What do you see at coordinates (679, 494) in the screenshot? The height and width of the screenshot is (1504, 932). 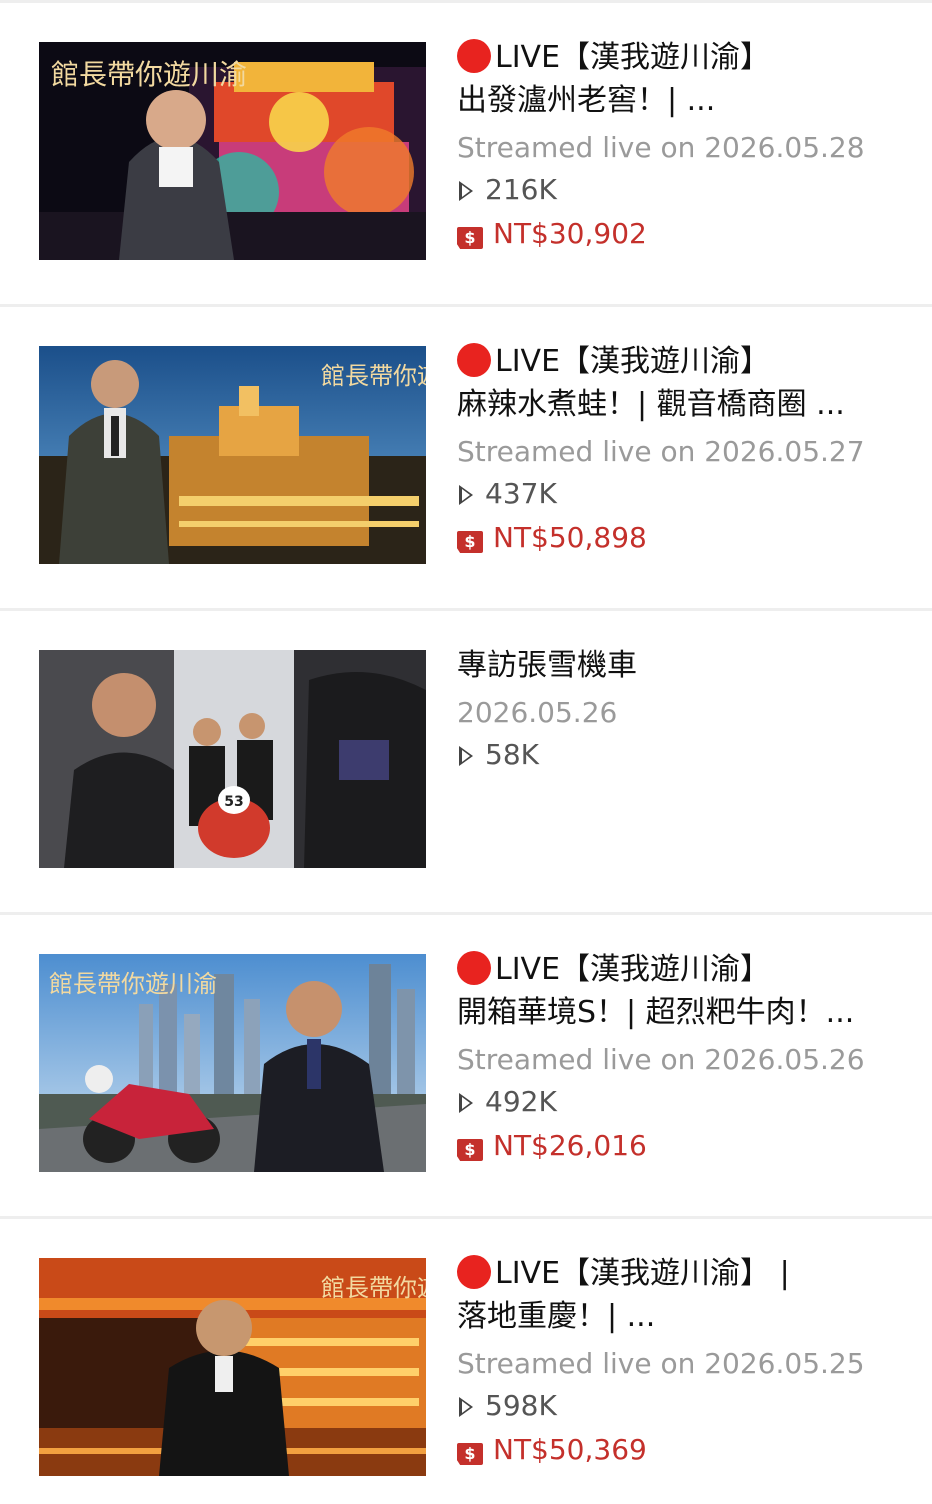 I see `view-count: 437K` at bounding box center [679, 494].